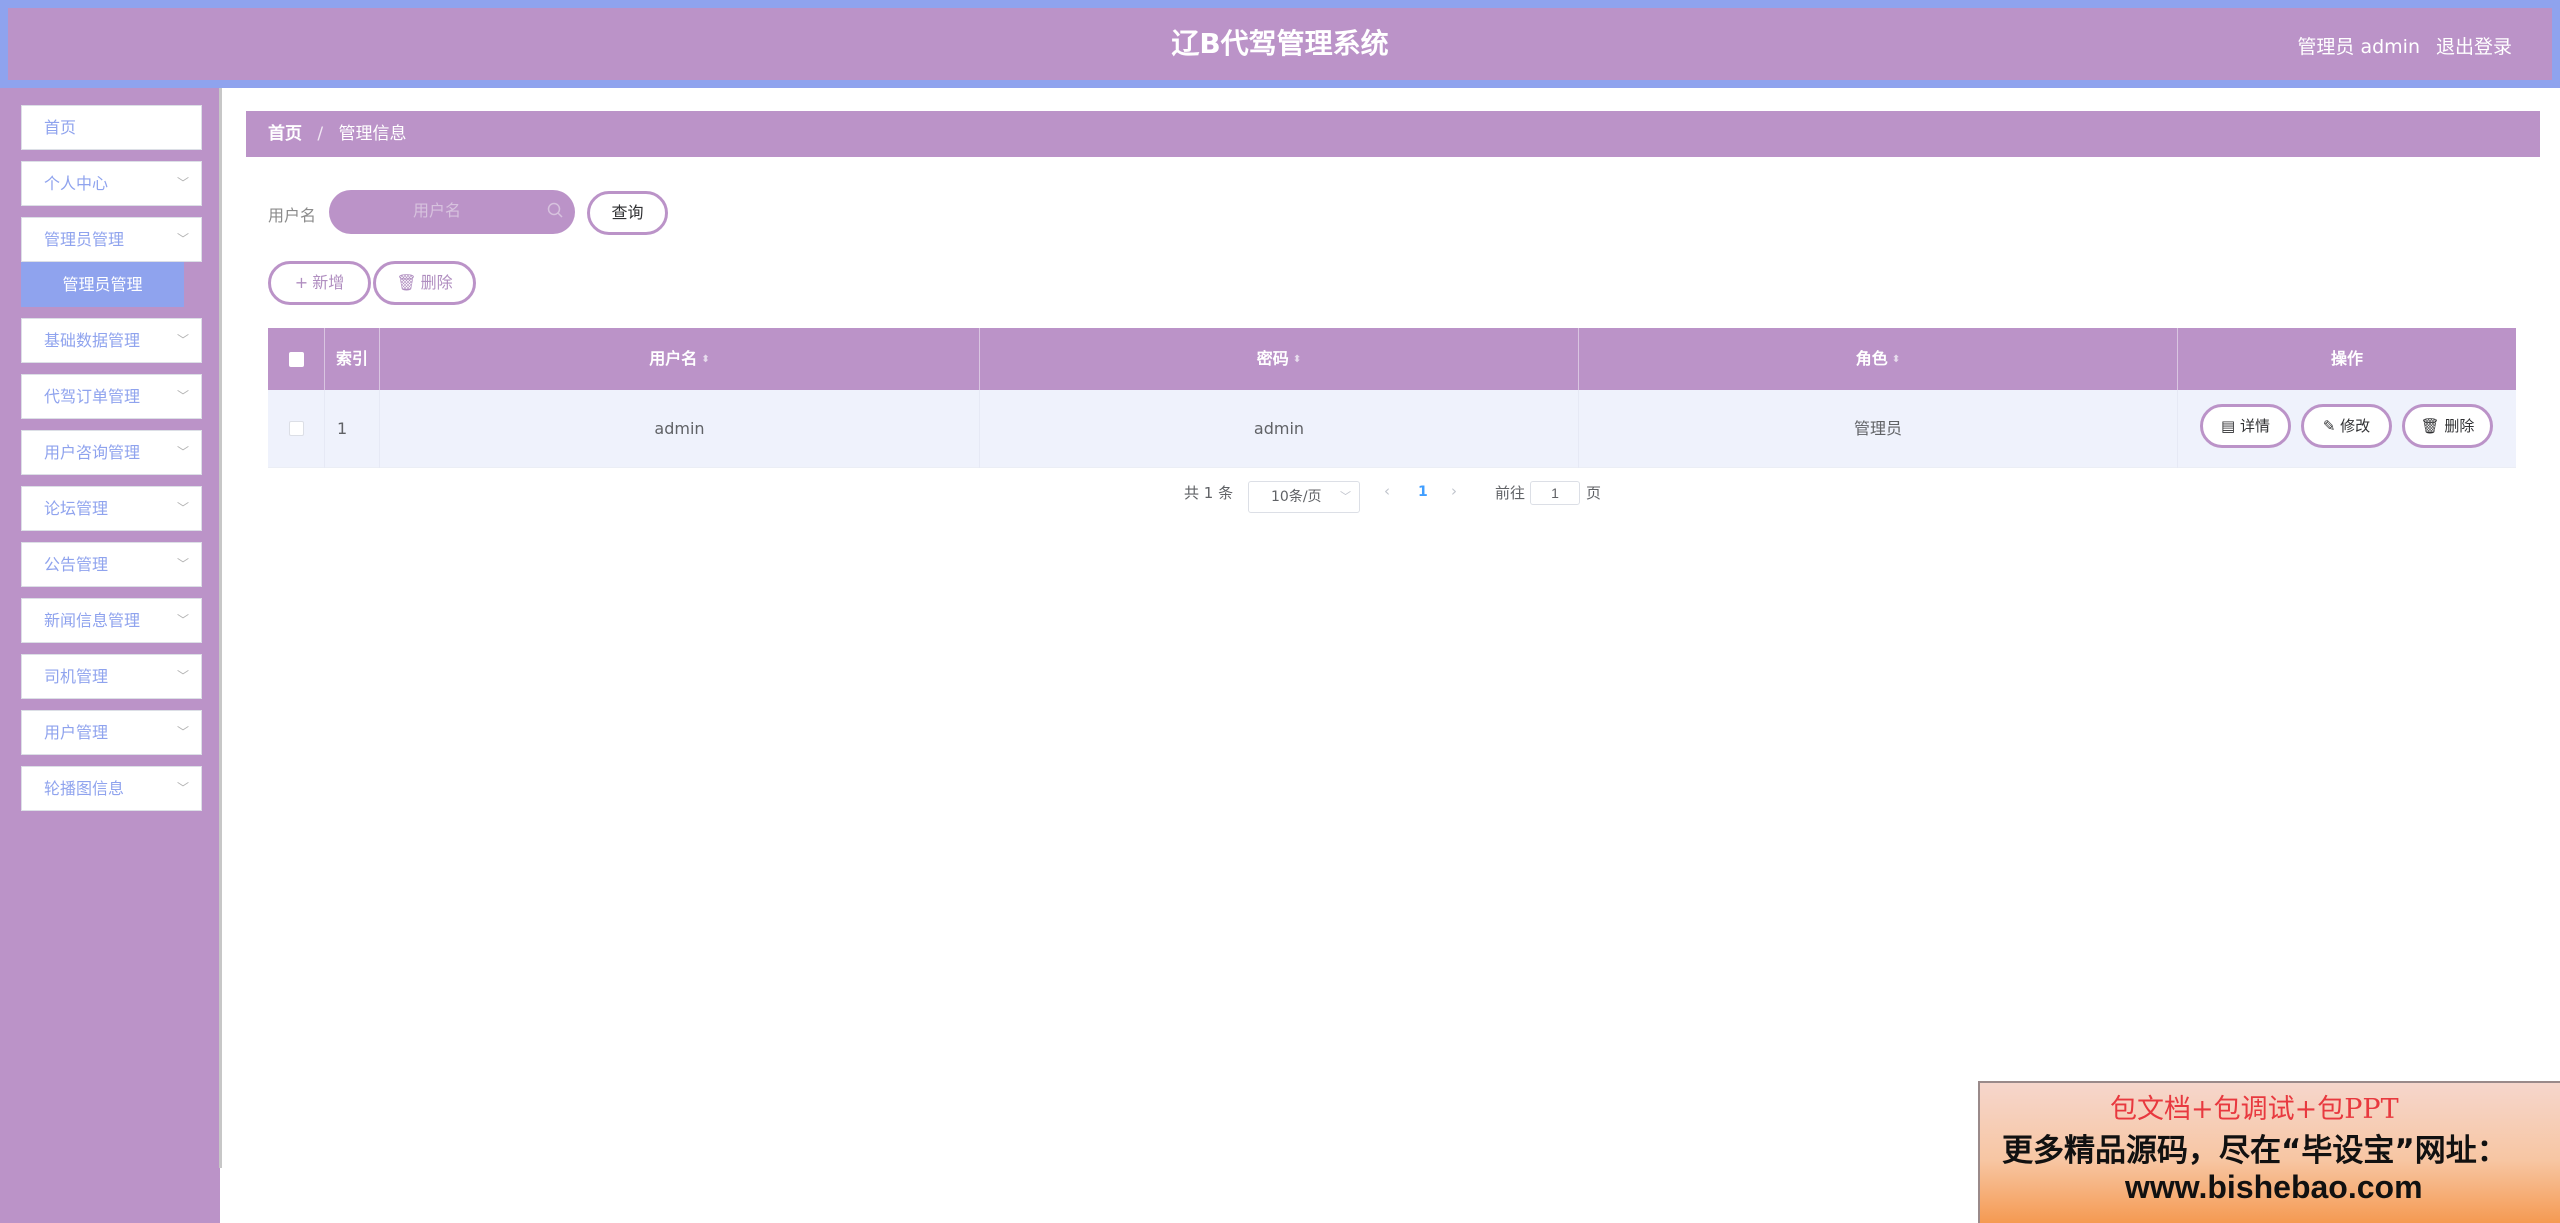 This screenshot has width=2560, height=1223. Describe the element at coordinates (102, 284) in the screenshot. I see `sidebar-subitem-admin-management: 管理员管理` at that location.